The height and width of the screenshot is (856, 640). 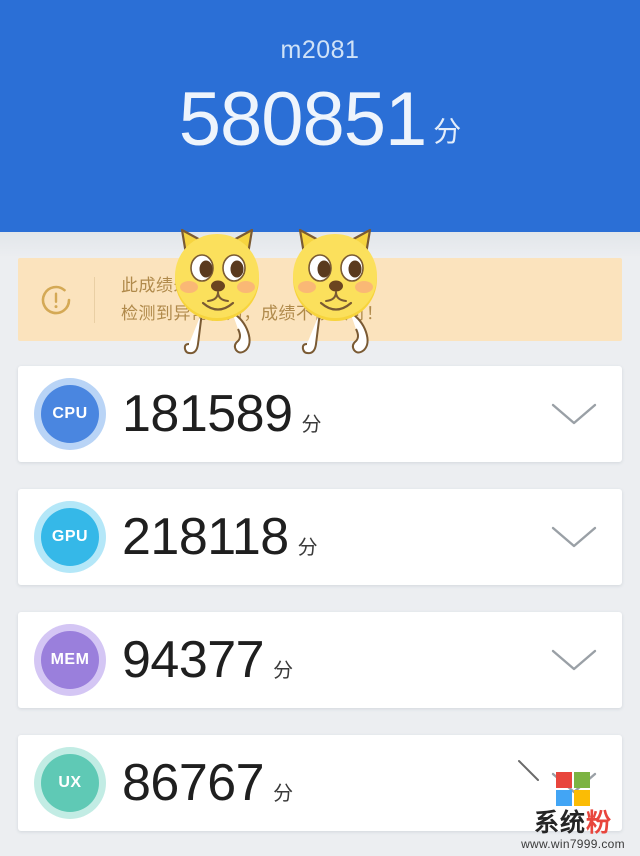 I want to click on gpu-score-unit: 分, so click(x=307, y=548).